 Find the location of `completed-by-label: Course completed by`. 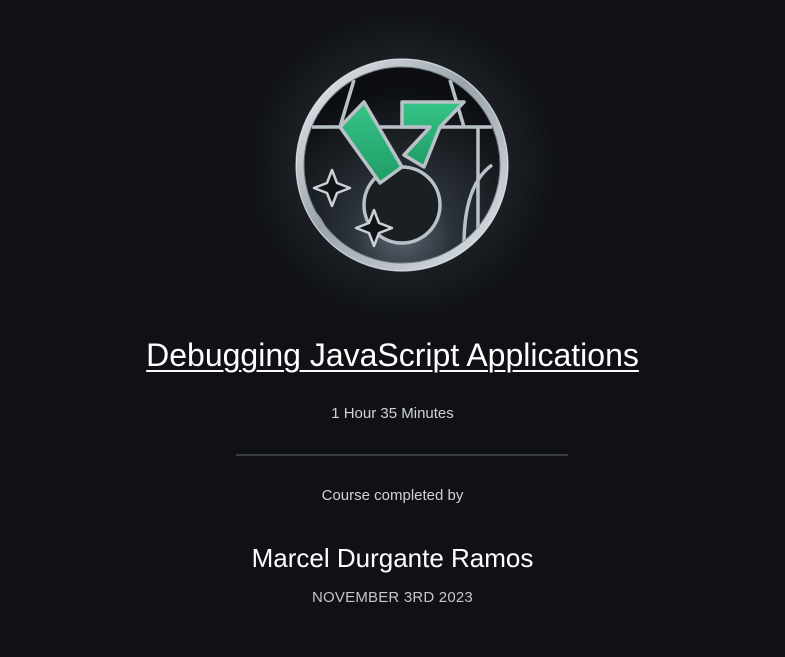

completed-by-label: Course completed by is located at coordinates (392, 495).